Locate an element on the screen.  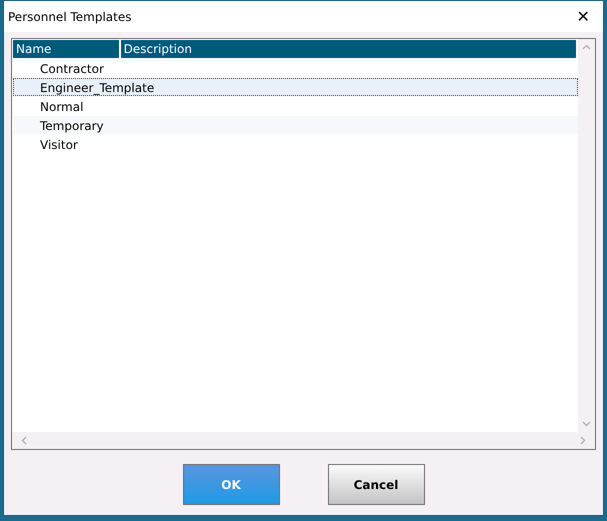
close-button: ✕ is located at coordinates (583, 17).